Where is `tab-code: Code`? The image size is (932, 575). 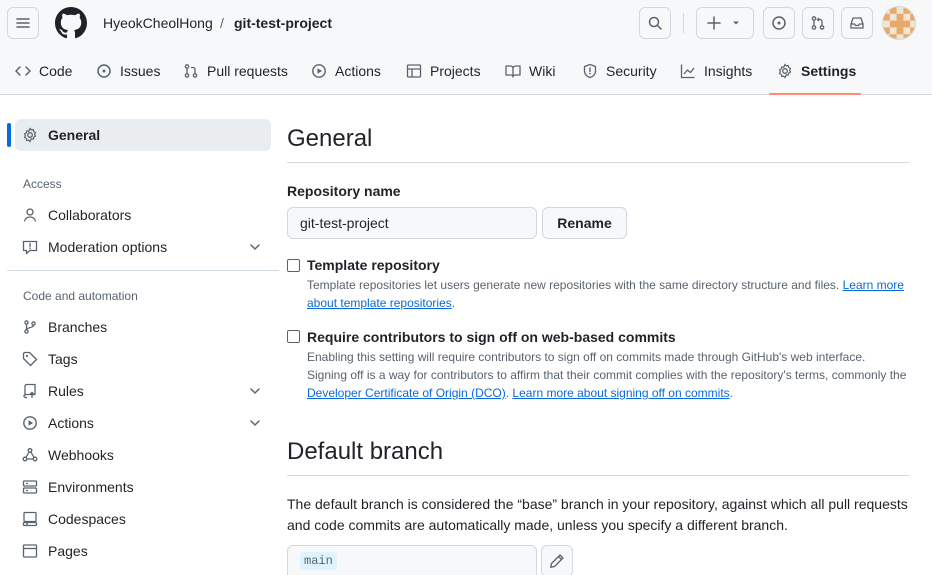 tab-code: Code is located at coordinates (43, 71).